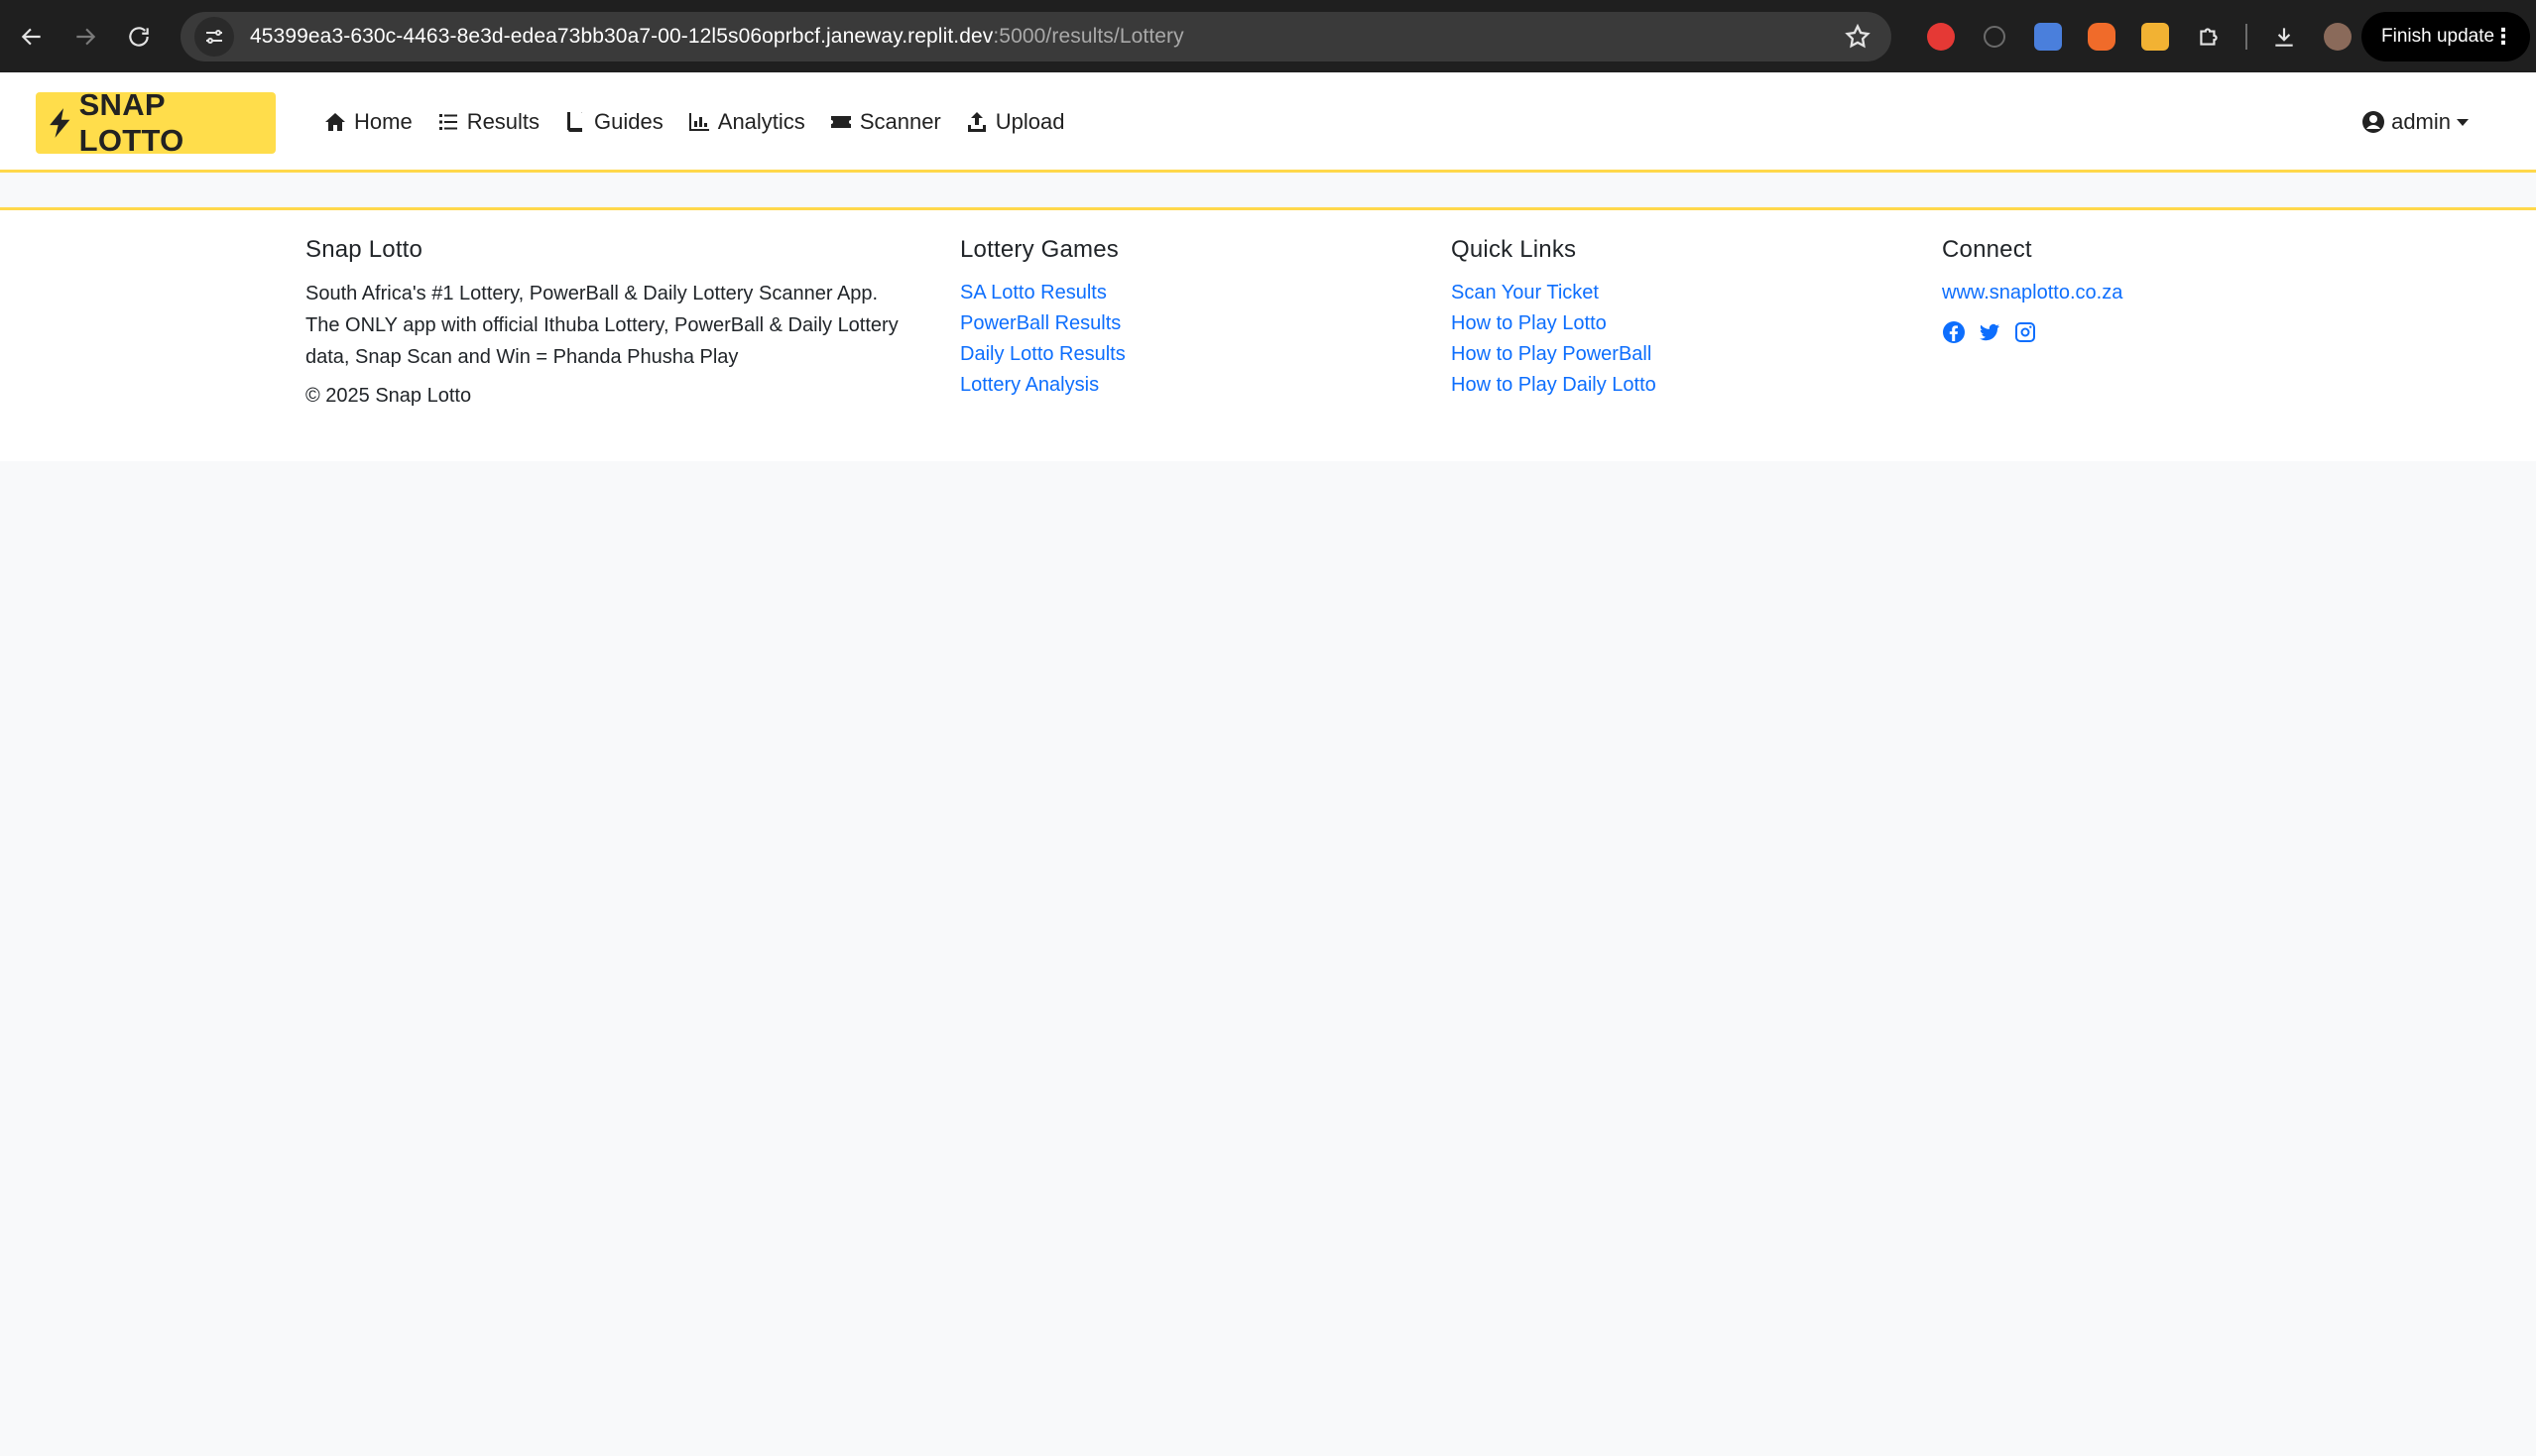 The width and height of the screenshot is (2536, 1456). I want to click on translate-icon, so click(2048, 37).